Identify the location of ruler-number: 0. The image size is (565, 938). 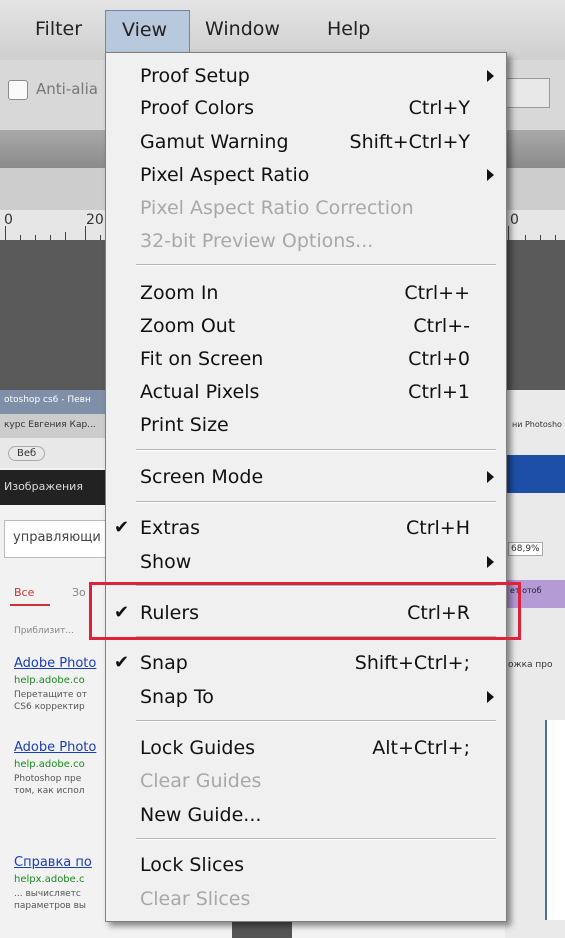
(514, 220).